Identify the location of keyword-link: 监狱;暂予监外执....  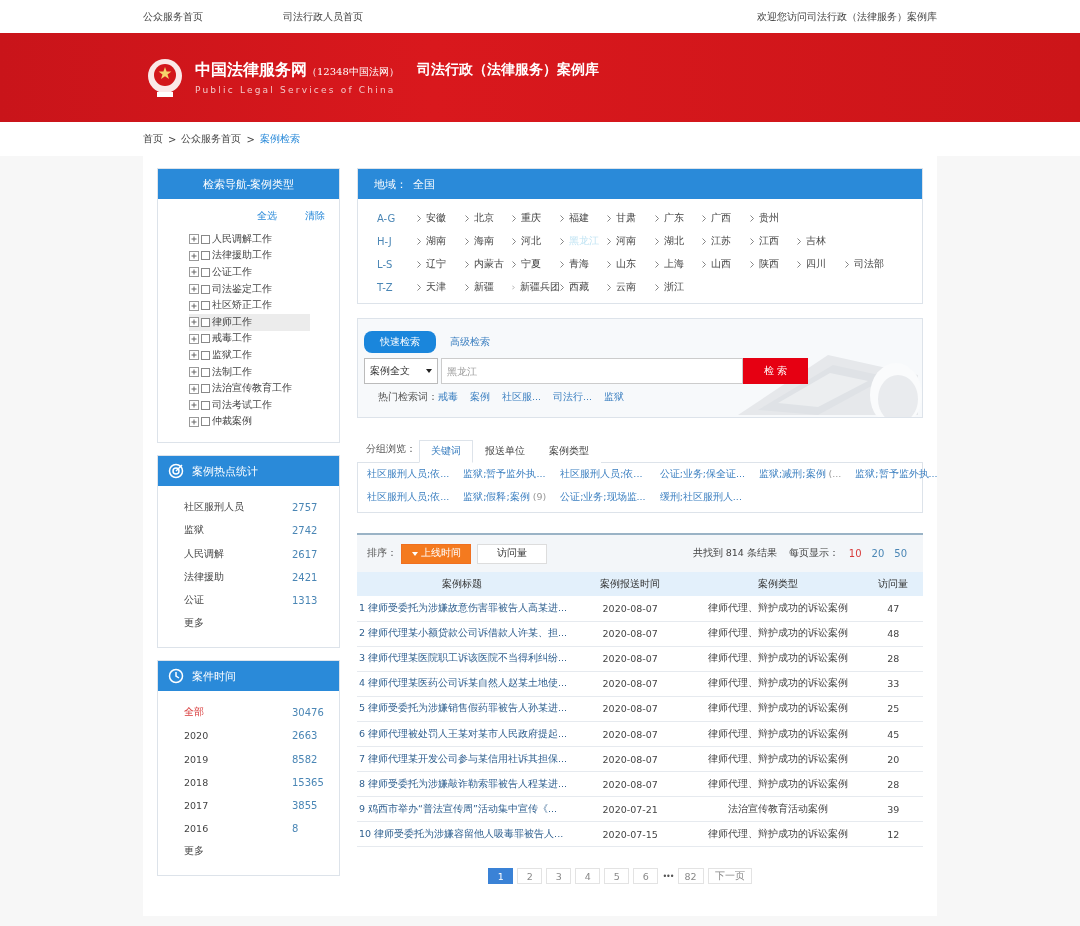
(505, 474).